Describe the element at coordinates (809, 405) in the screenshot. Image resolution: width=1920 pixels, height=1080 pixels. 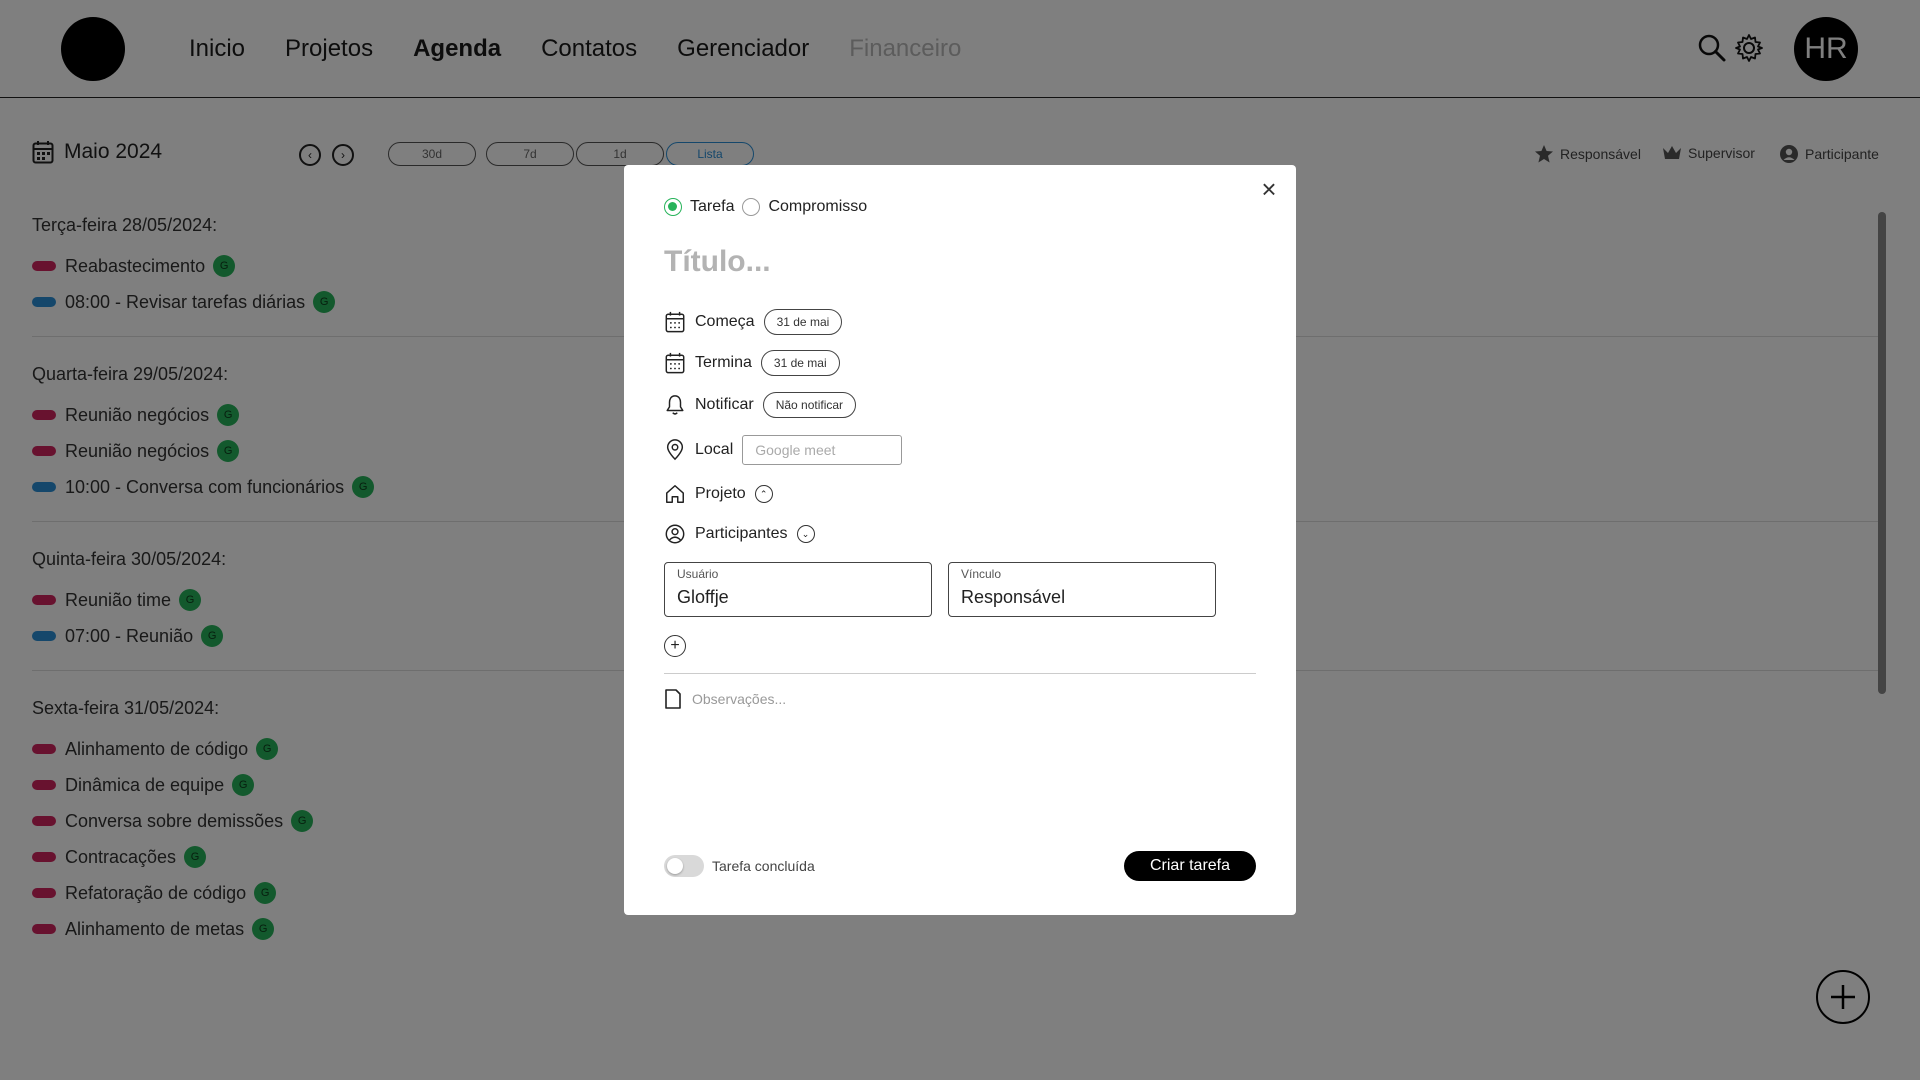
I see `notify-chip: Não notificar` at that location.